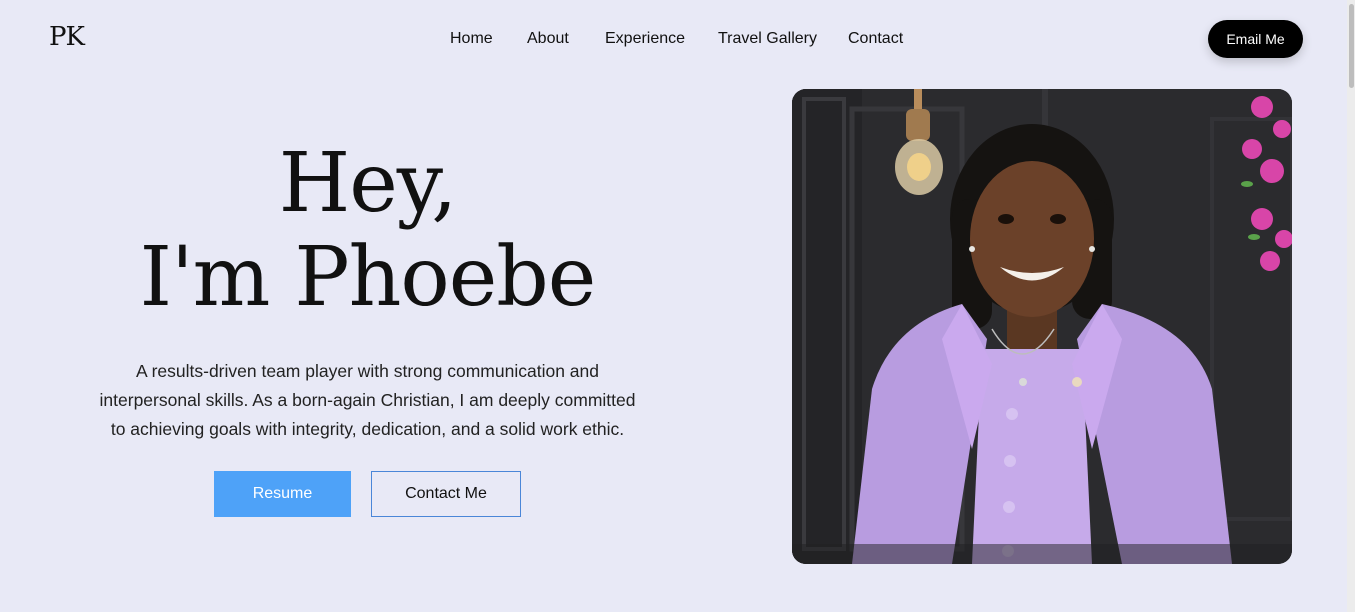 The image size is (1355, 612). I want to click on contact-me-button: Contact Me, so click(446, 494).